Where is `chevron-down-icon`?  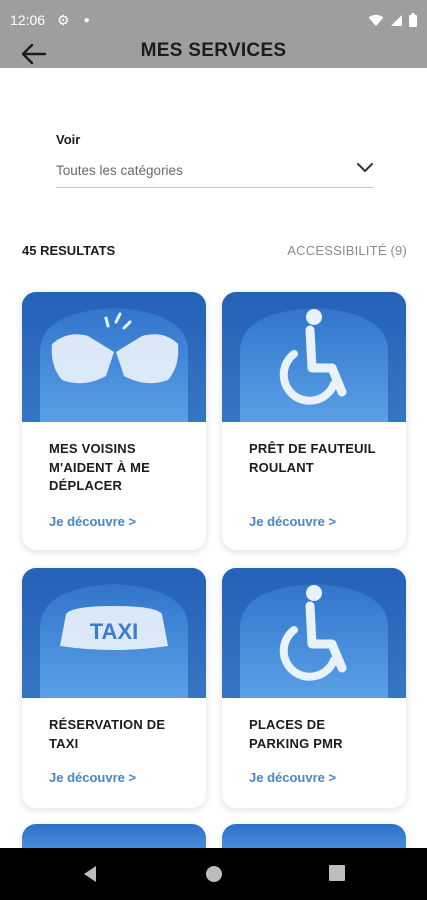
chevron-down-icon is located at coordinates (365, 167).